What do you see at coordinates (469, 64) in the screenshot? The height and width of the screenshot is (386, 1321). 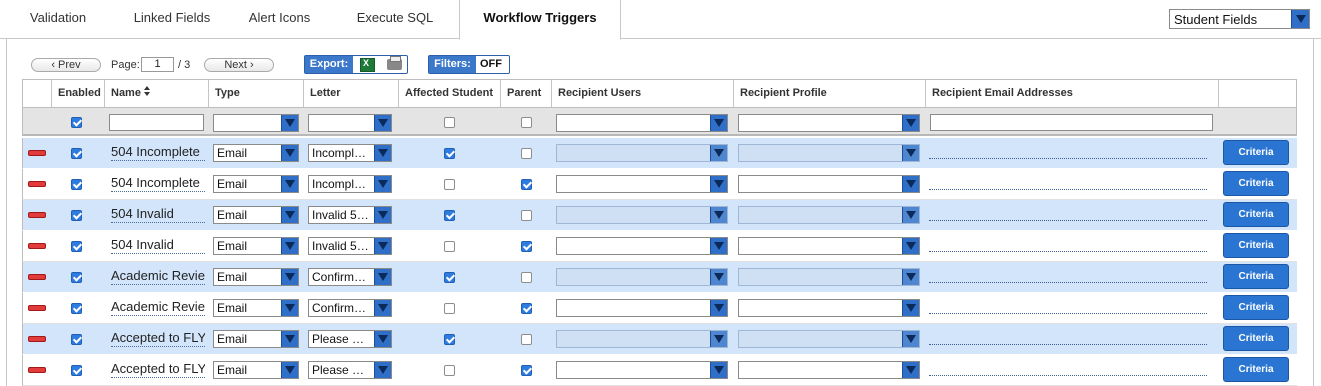 I see `filters-toggle: Filters: OFF` at bounding box center [469, 64].